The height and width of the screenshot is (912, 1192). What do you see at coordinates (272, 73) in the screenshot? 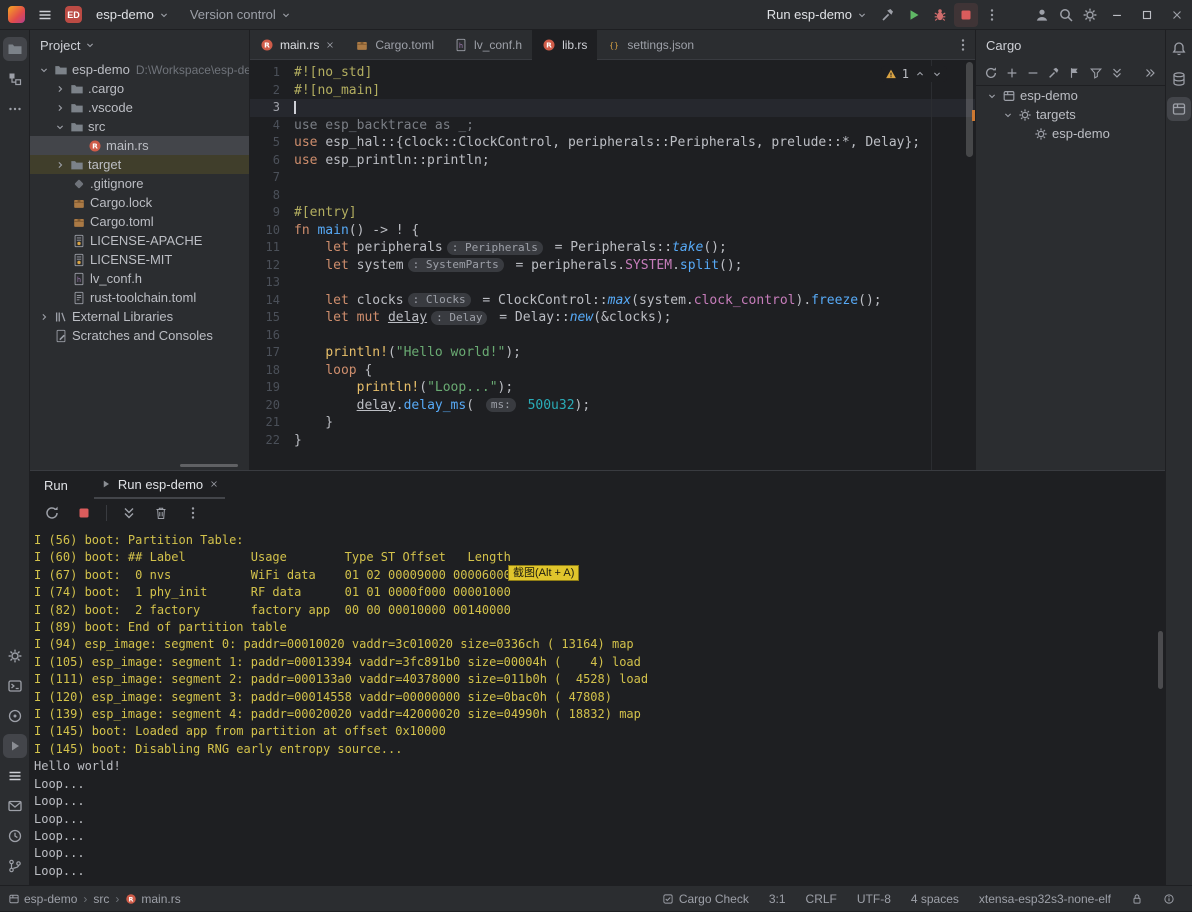
I see `line-number: 1` at bounding box center [272, 73].